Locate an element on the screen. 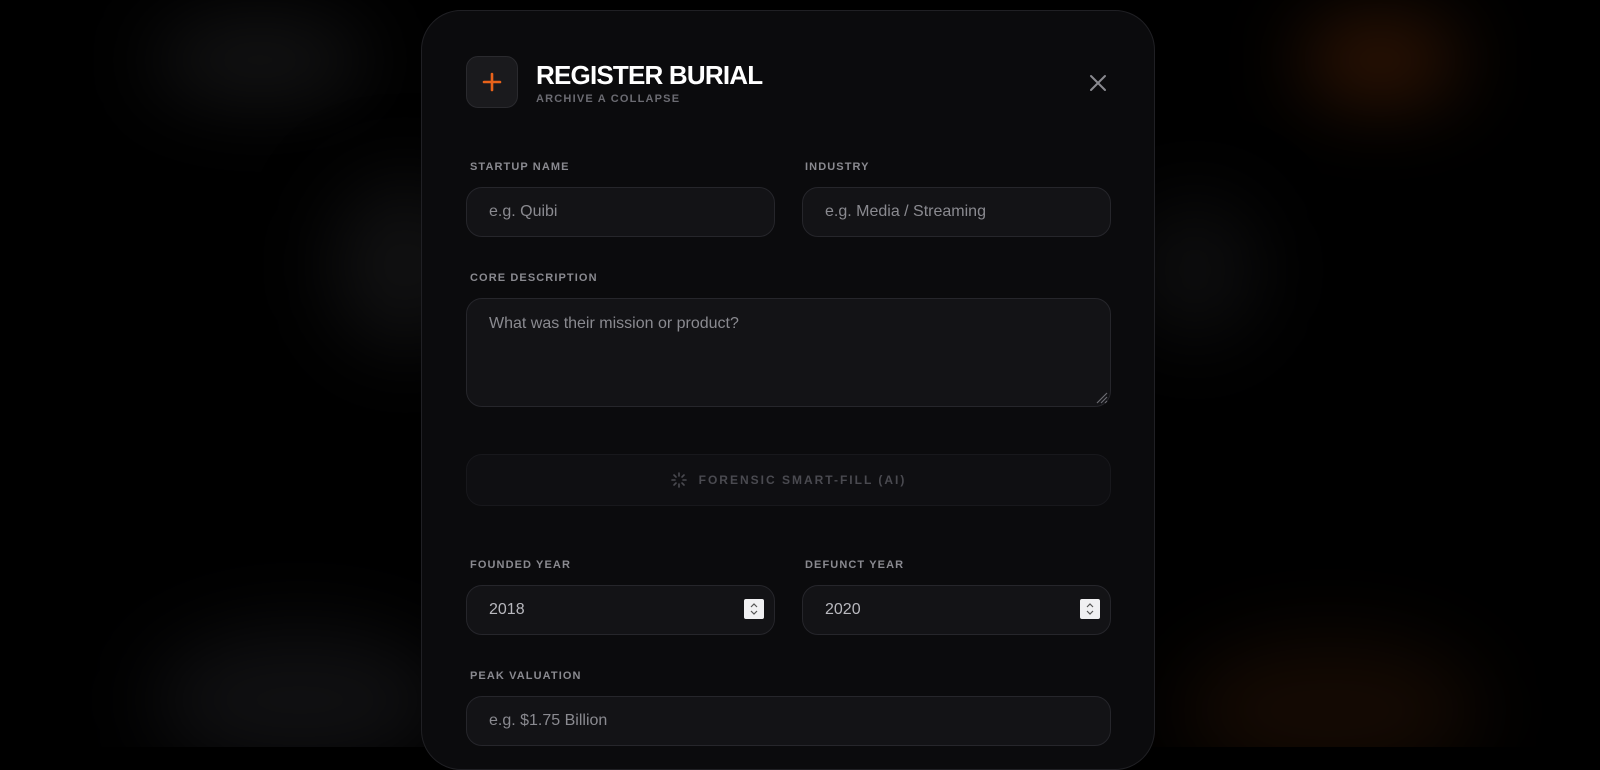 Image resolution: width=1600 pixels, height=770 pixels. defunct-year-value: 2020 is located at coordinates (843, 609).